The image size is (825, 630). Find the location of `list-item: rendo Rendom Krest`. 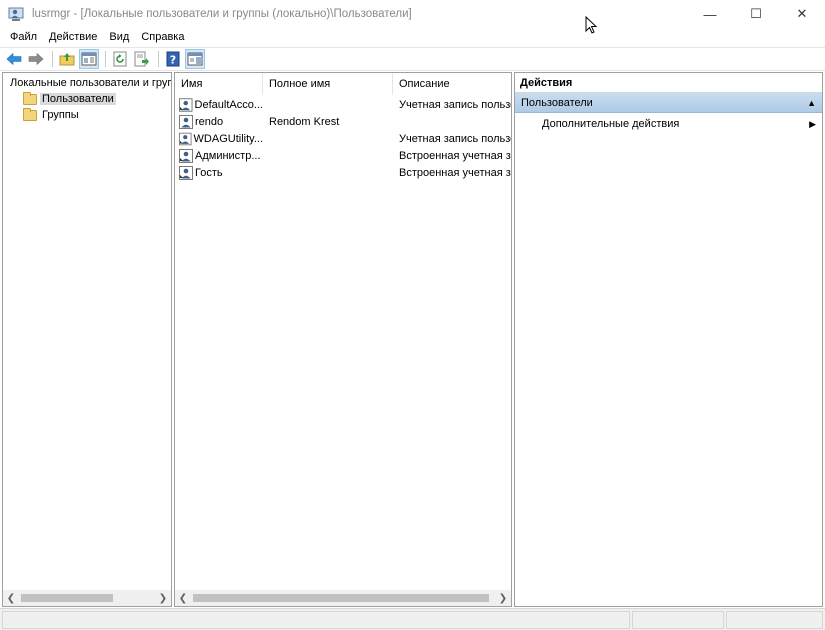

list-item: rendo Rendom Krest is located at coordinates (343, 121).